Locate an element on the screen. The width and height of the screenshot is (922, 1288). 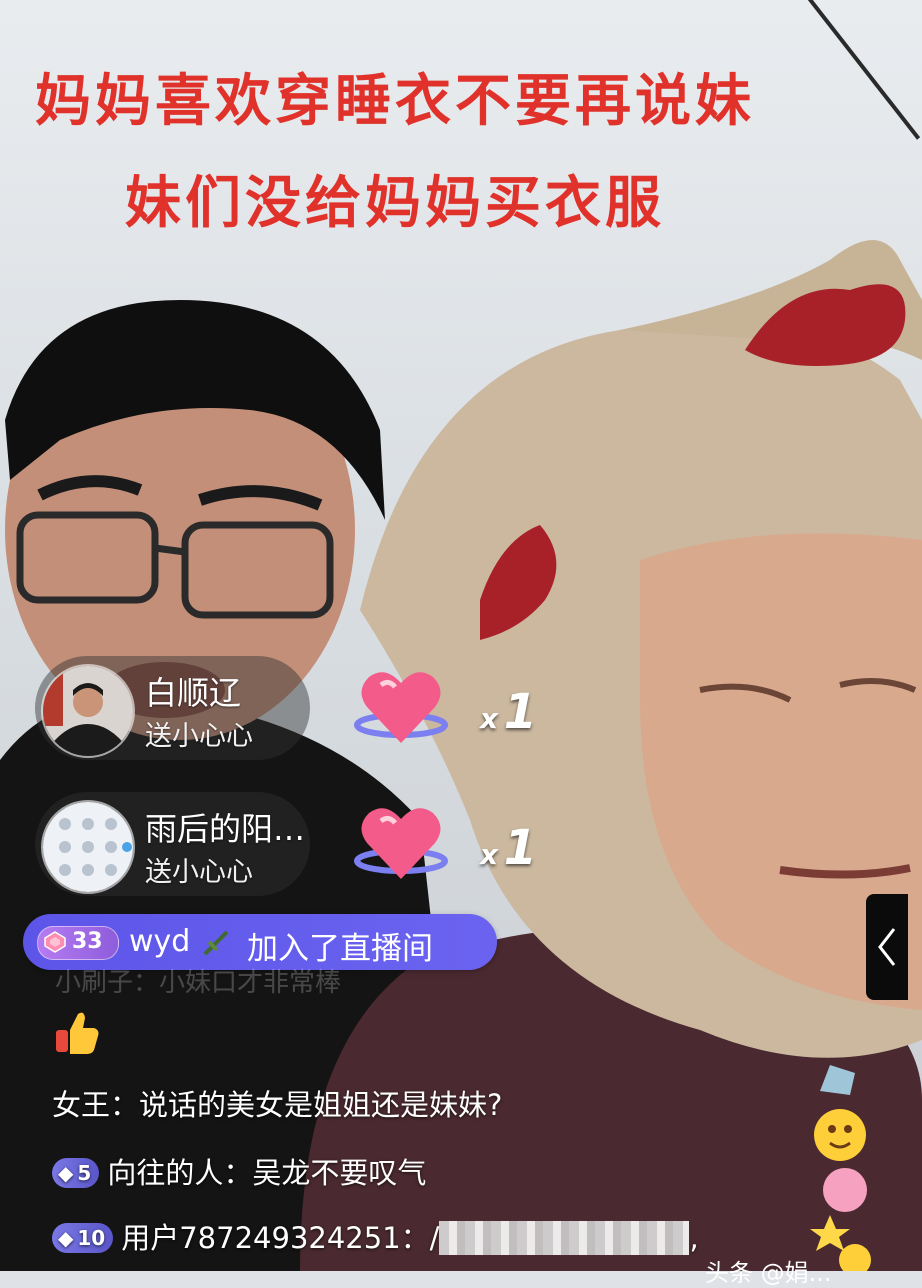
floating-emoji-decoration is located at coordinates (840, 1168).